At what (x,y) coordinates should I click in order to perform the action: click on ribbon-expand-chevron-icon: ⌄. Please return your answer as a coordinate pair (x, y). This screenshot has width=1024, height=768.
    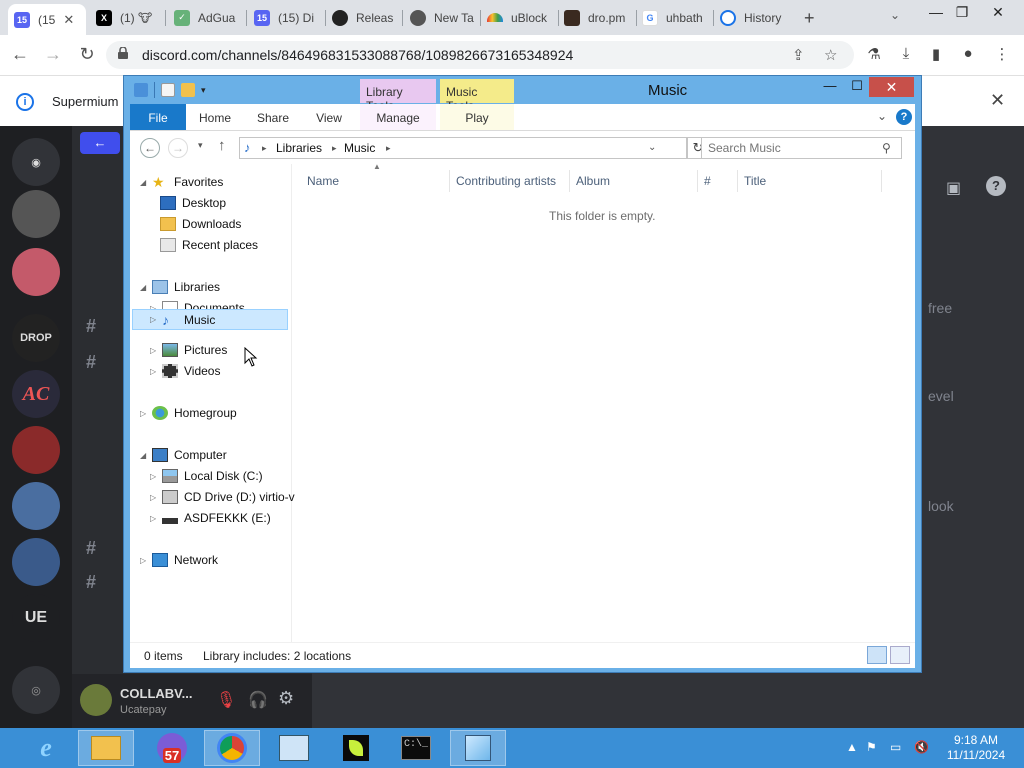
    Looking at the image, I should click on (882, 116).